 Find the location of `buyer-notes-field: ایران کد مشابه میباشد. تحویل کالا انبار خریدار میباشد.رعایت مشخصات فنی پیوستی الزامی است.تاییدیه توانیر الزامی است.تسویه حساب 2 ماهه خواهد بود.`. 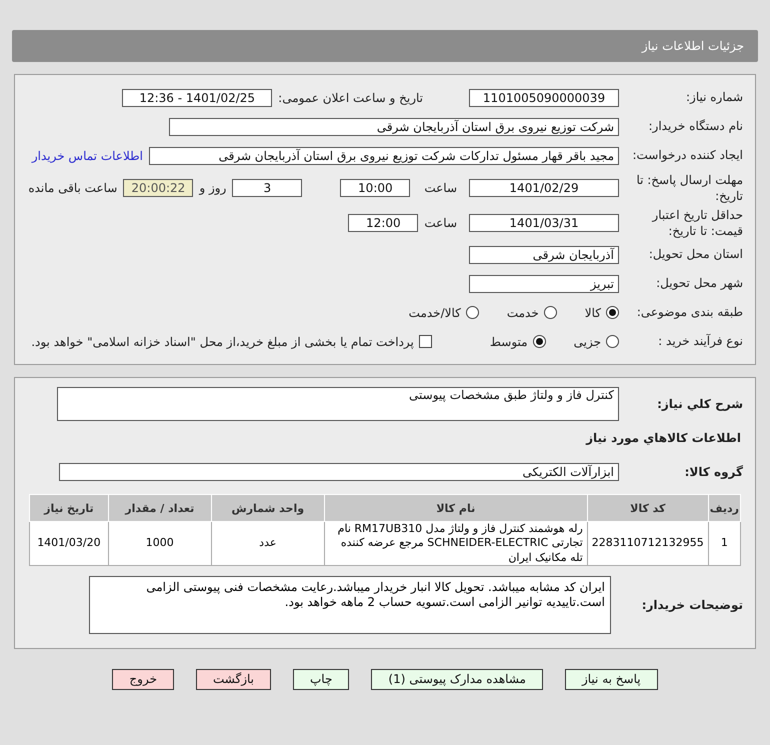

buyer-notes-field: ایران کد مشابه میباشد. تحویل کالا انبار خریدار میباشد.رعایت مشخصات فنی پیوستی الزامی است.تاییدیه توانیر الزامی است.تسویه حساب 2 ماهه خواهد بود. is located at coordinates (350, 605).